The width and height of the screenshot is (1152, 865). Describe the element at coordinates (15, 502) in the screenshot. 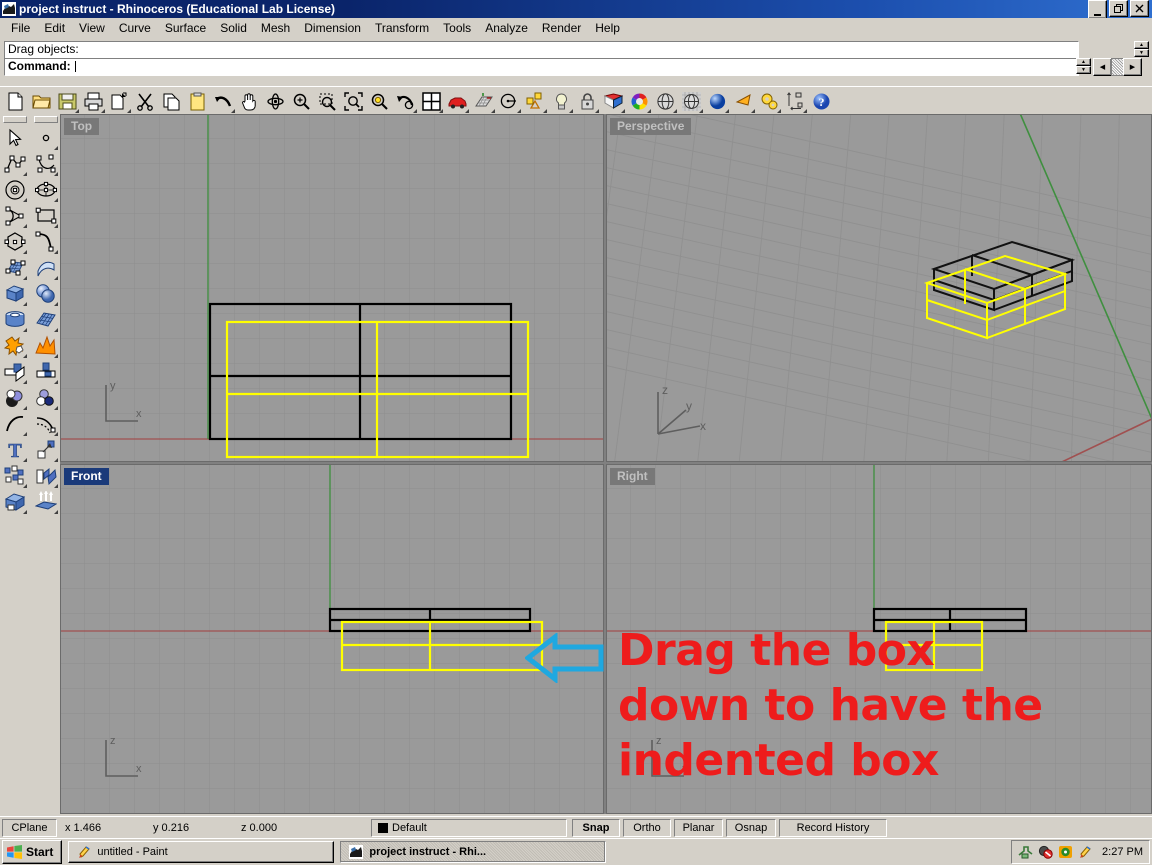

I see `cap-solid-icon` at that location.